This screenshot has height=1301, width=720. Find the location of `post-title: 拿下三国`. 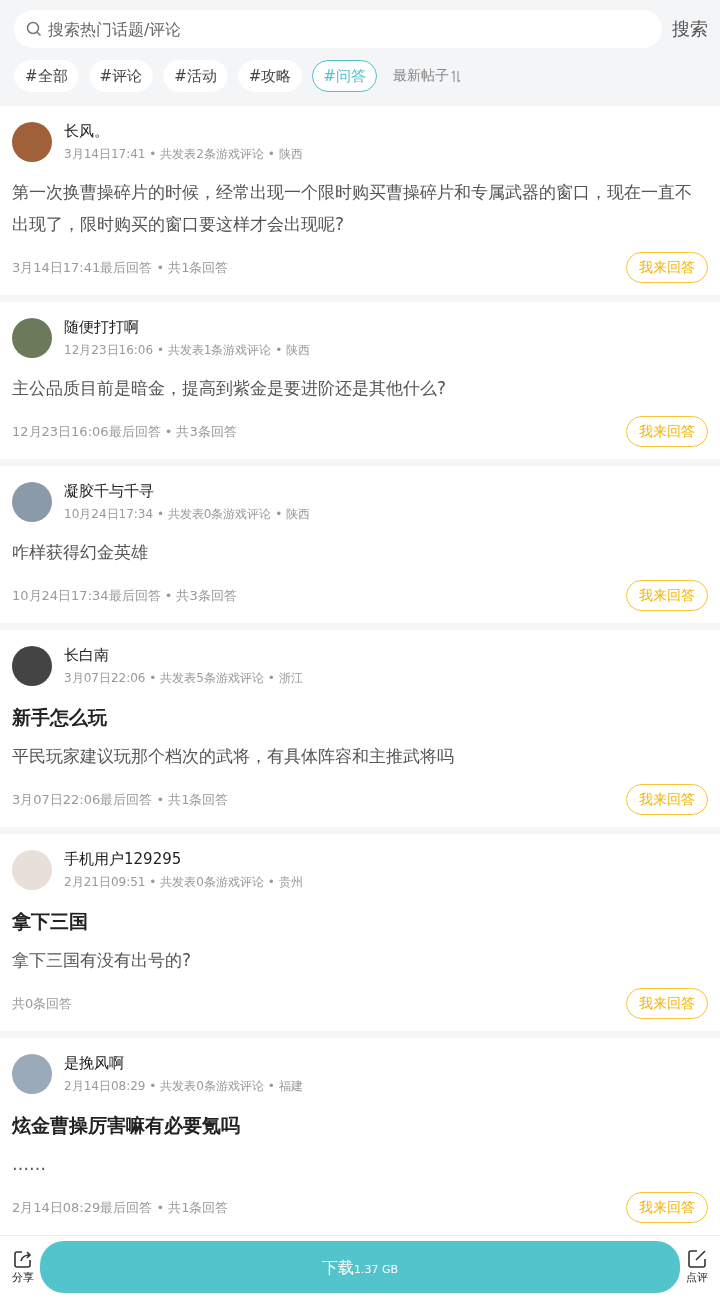

post-title: 拿下三国 is located at coordinates (50, 921).